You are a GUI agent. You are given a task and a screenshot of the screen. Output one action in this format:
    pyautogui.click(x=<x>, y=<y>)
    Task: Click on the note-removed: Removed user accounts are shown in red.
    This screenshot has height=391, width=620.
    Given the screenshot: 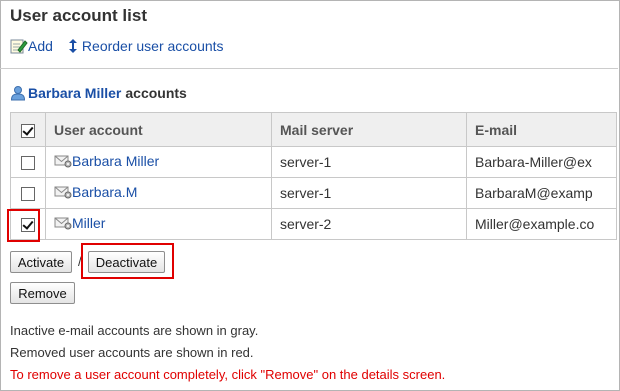 What is the action you would take?
    pyautogui.click(x=132, y=352)
    